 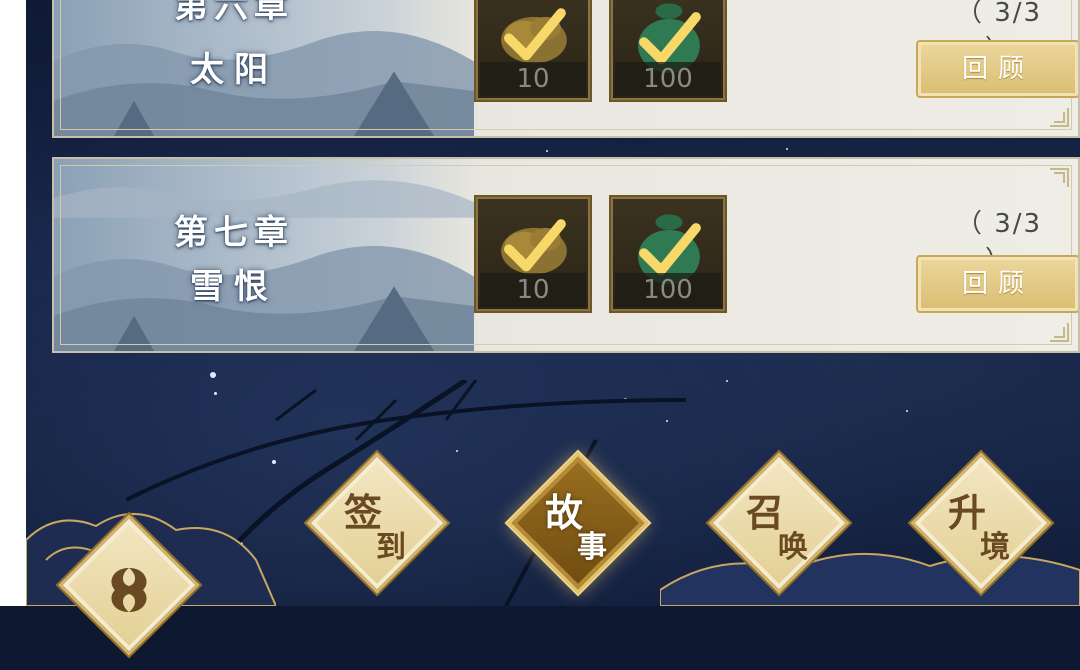 What do you see at coordinates (981, 523) in the screenshot?
I see `nav-ascend-button: 升 境` at bounding box center [981, 523].